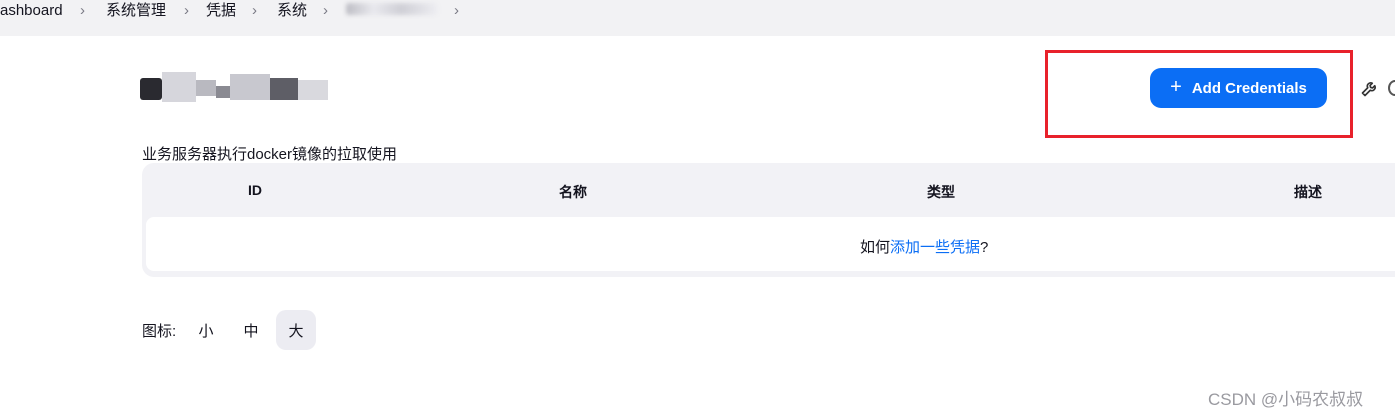 The height and width of the screenshot is (414, 1395). What do you see at coordinates (392, 9) in the screenshot?
I see `breadcrumb-store-blurred` at bounding box center [392, 9].